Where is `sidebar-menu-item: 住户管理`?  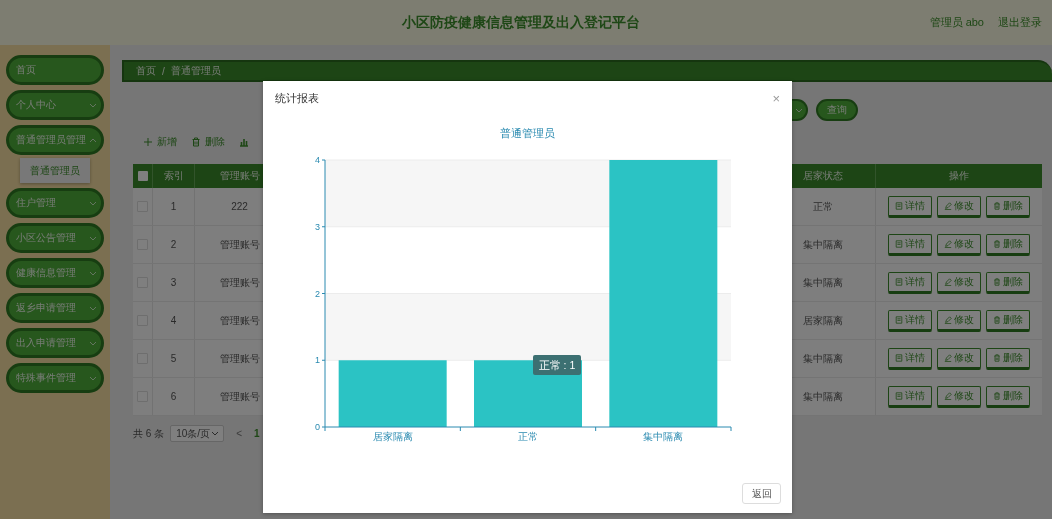
sidebar-menu-item: 住户管理 is located at coordinates (55, 203).